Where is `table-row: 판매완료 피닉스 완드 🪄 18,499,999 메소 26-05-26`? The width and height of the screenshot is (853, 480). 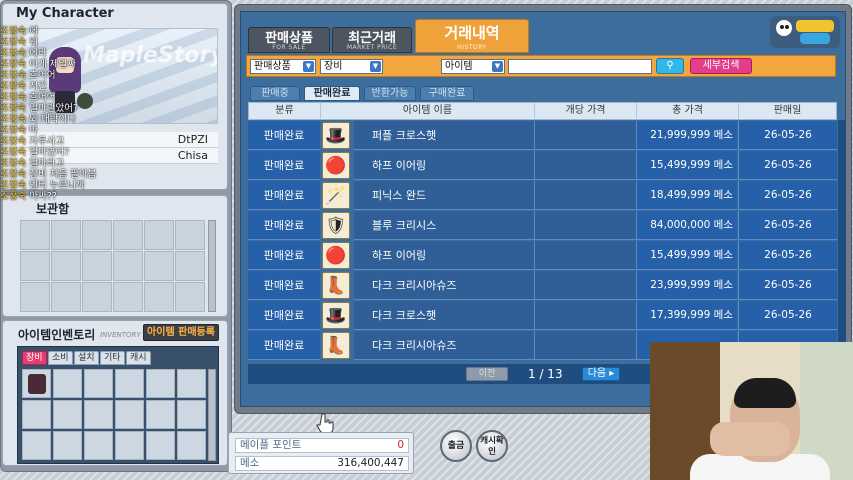
table-row: 판매완료 피닉스 완드 🪄 18,499,999 메소 26-05-26 is located at coordinates (542, 195).